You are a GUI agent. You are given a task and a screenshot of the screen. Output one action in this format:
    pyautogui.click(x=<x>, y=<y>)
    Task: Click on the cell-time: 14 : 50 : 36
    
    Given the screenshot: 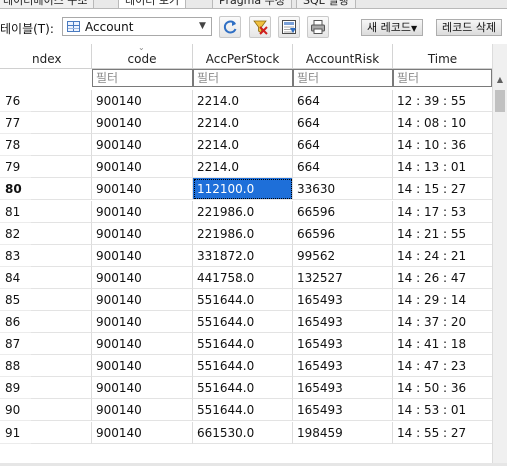 What is the action you would take?
    pyautogui.click(x=442, y=388)
    